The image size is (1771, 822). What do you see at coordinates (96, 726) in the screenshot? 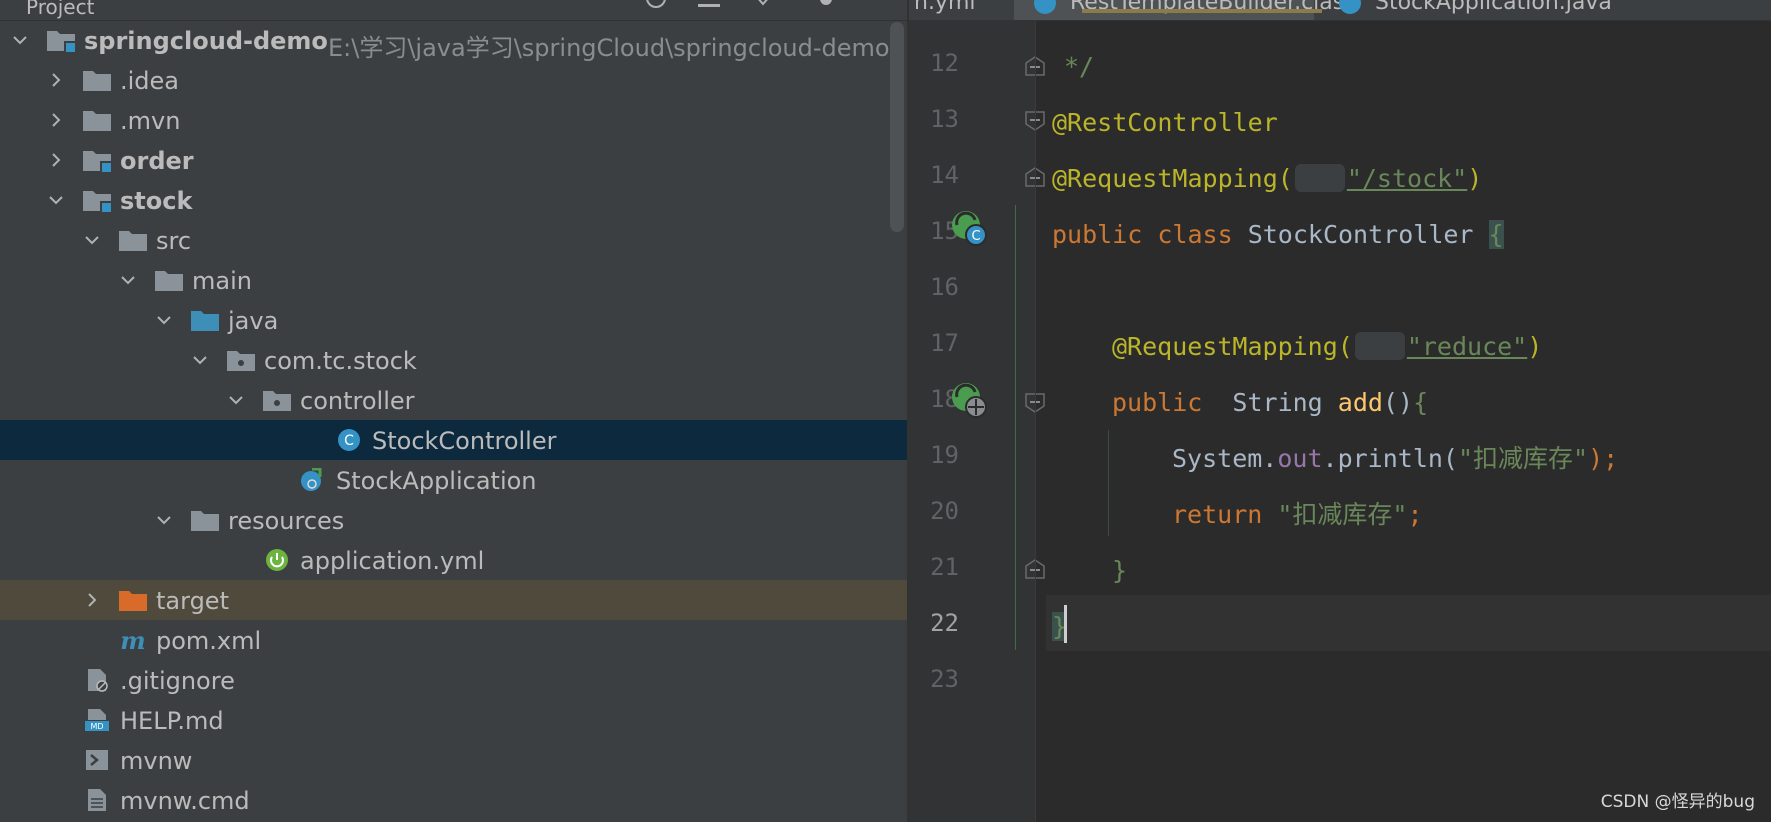
I see `svg-text: MD` at bounding box center [96, 726].